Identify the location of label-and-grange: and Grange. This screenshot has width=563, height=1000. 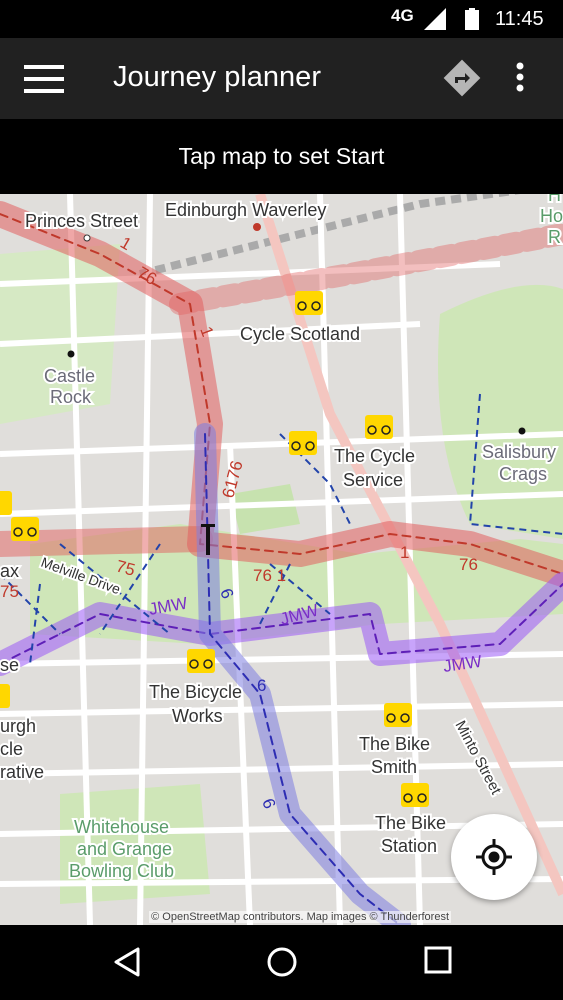
(124, 849).